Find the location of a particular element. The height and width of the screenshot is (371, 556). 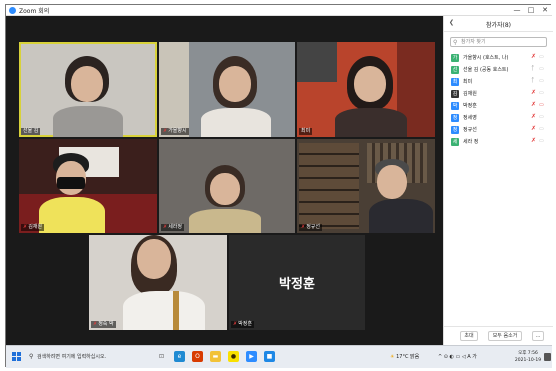

video-tile: 박정훈 ✗박정훈 is located at coordinates (297, 282).